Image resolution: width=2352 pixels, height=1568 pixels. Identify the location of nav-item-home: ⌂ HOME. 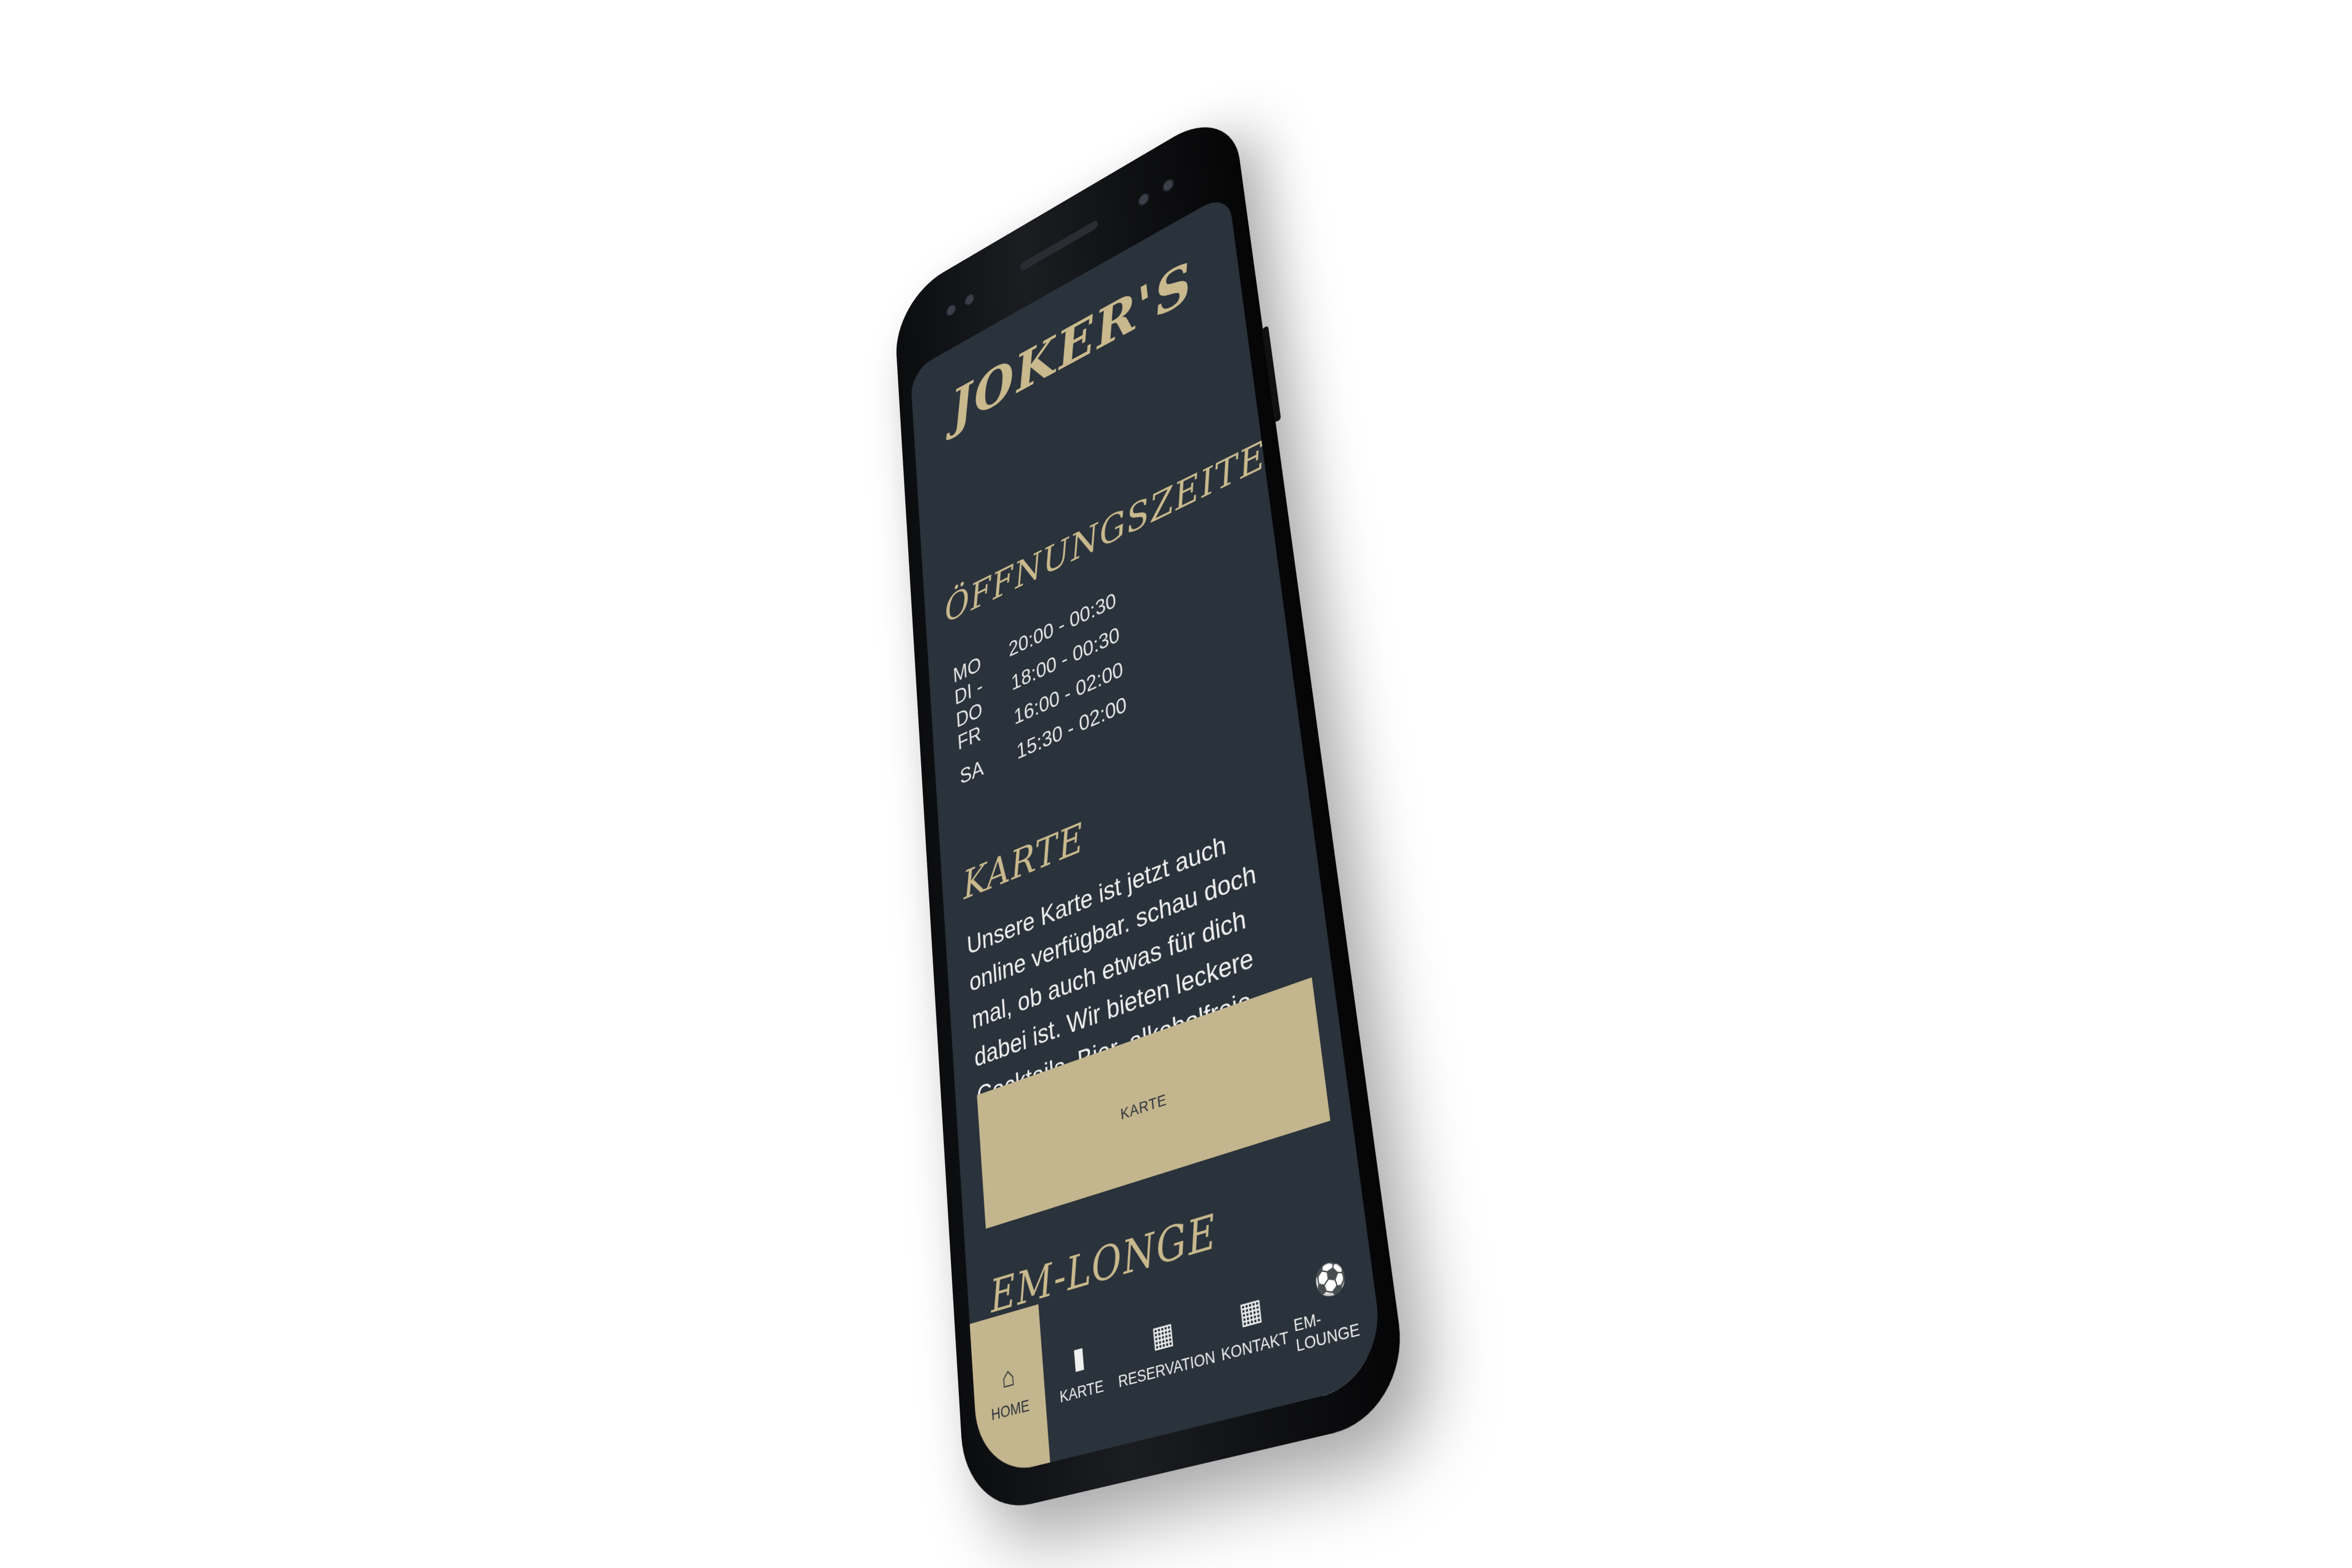
(1010, 1392).